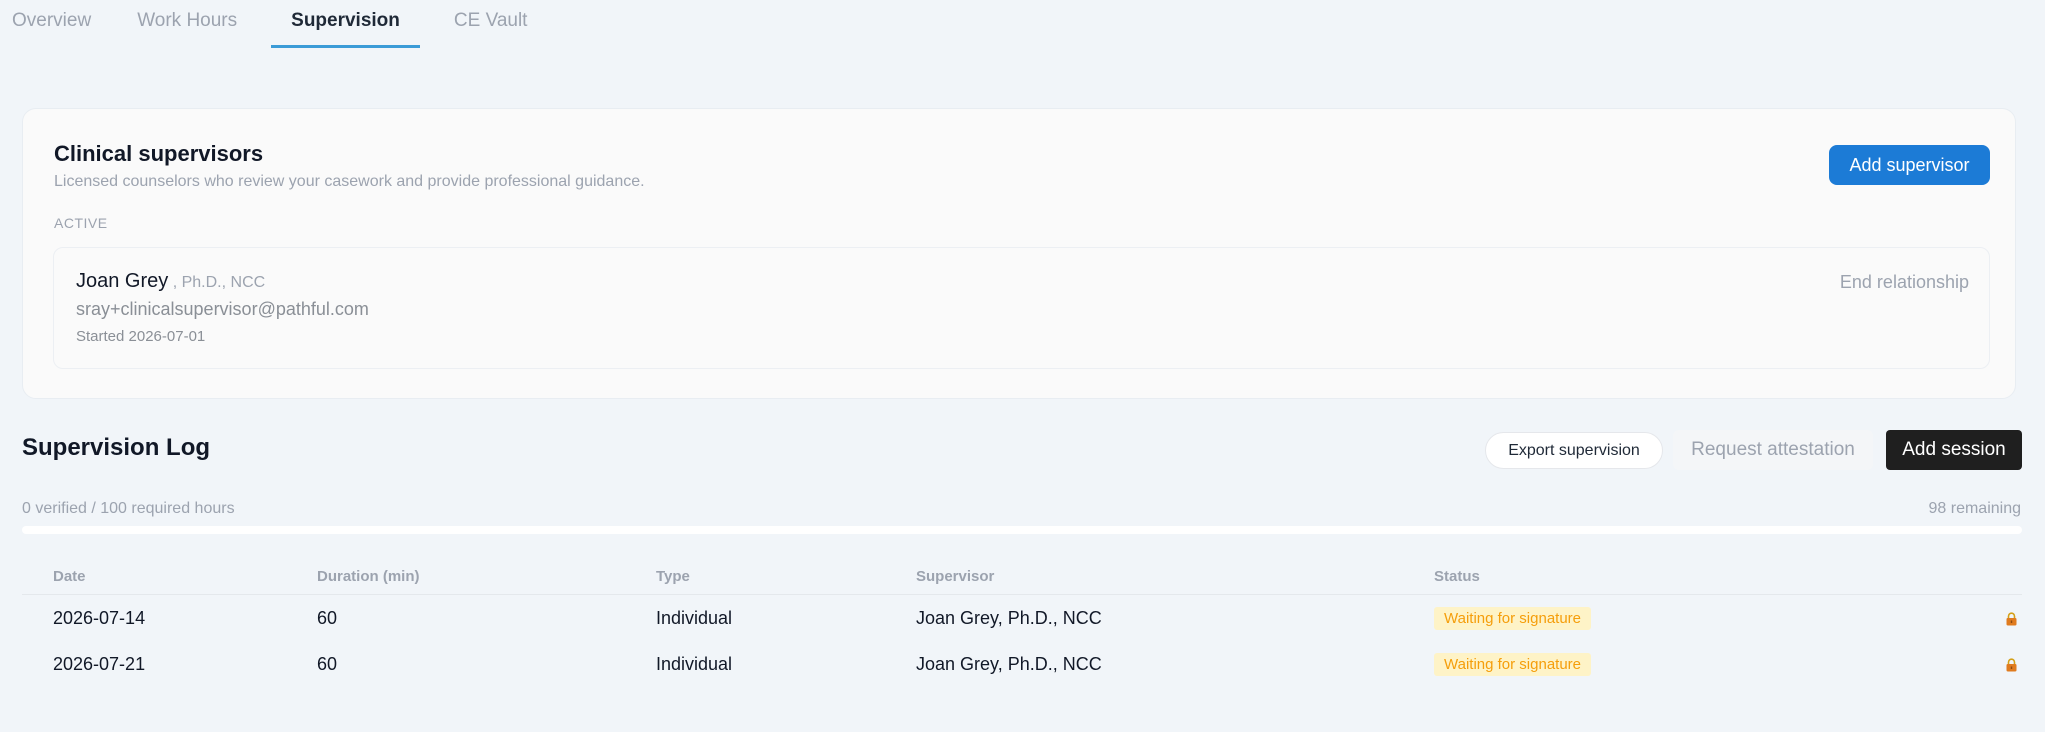 The height and width of the screenshot is (732, 2045). What do you see at coordinates (1975, 508) in the screenshot?
I see `hours-remaining-text: 98 remaining` at bounding box center [1975, 508].